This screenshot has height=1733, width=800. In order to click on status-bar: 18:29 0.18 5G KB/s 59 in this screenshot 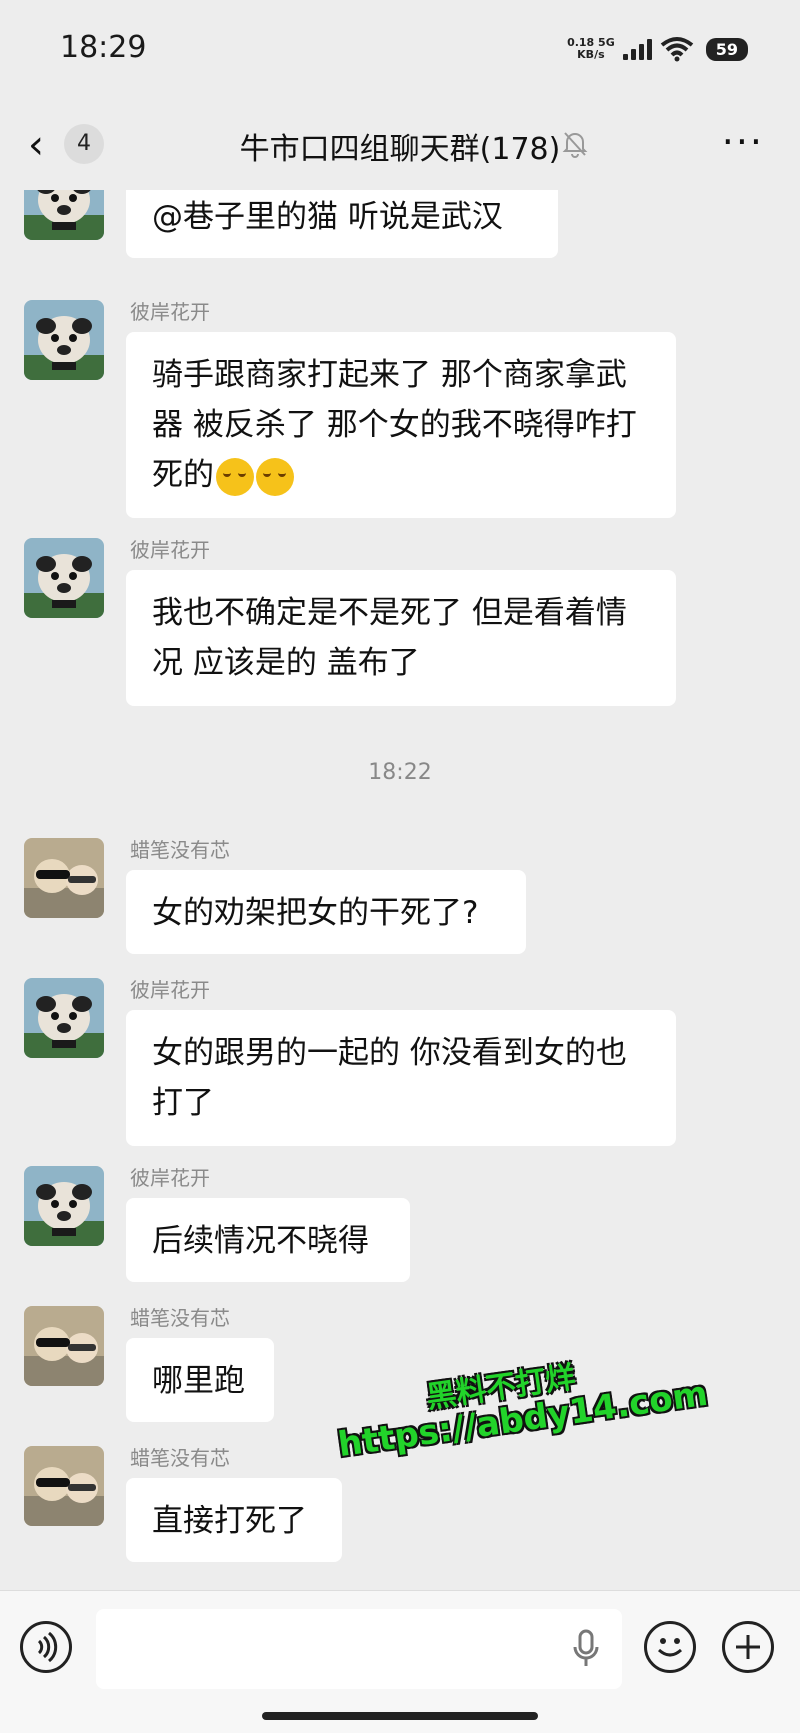, I will do `click(400, 50)`.